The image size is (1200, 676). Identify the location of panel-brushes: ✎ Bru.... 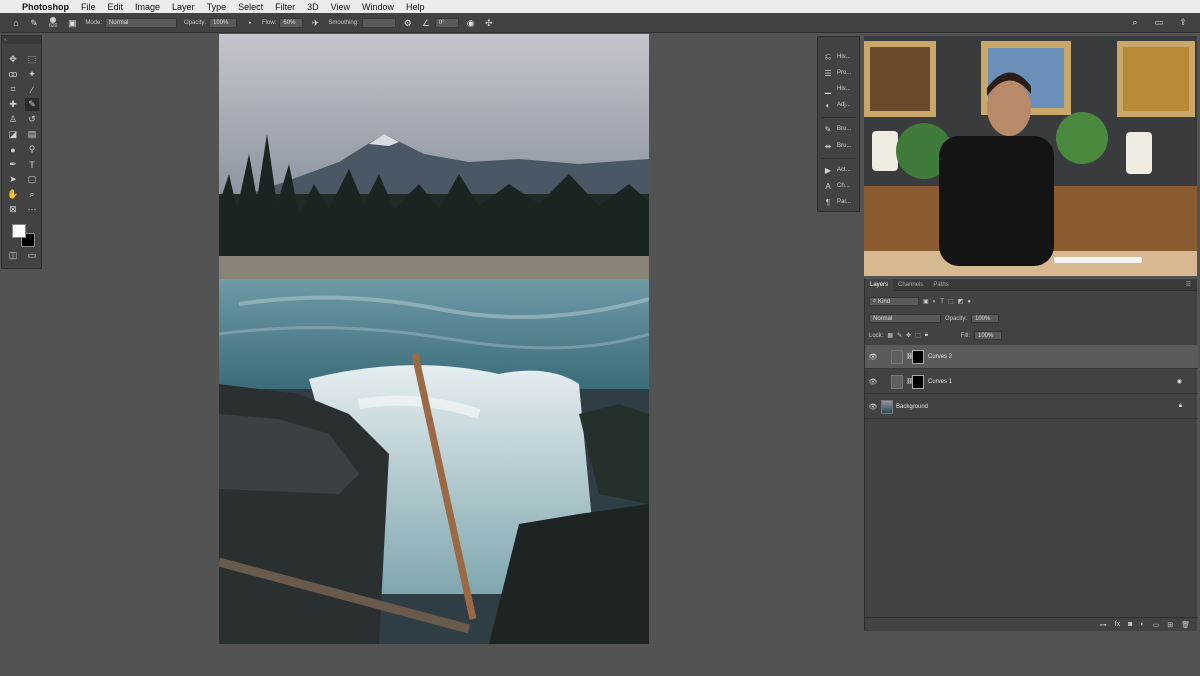
(837, 129).